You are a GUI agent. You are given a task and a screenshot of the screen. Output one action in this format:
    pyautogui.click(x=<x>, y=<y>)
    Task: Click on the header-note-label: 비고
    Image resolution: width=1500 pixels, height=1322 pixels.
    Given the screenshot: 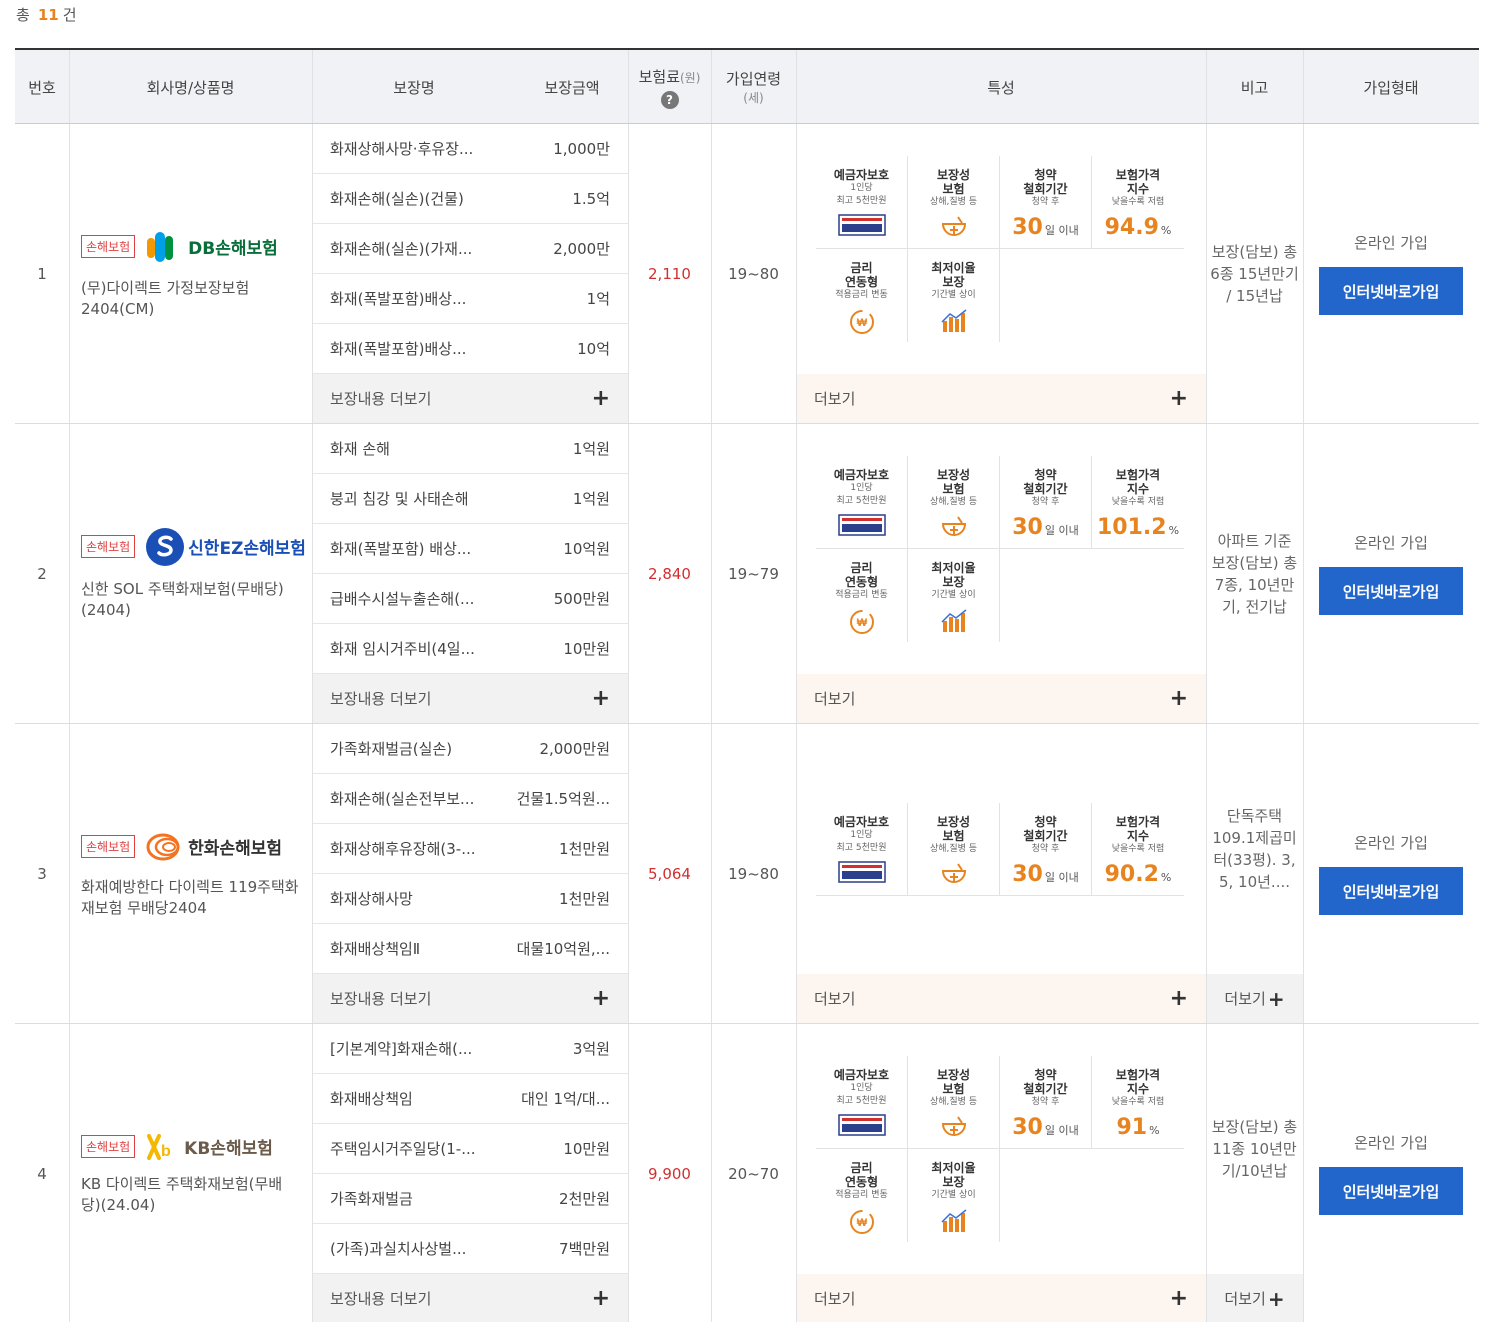 What is the action you would take?
    pyautogui.click(x=1254, y=87)
    